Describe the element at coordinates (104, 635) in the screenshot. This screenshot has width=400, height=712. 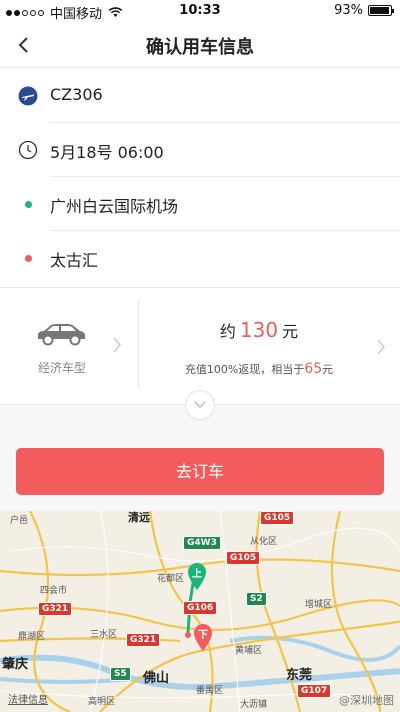
I see `map-place-sanshui: 三水区` at that location.